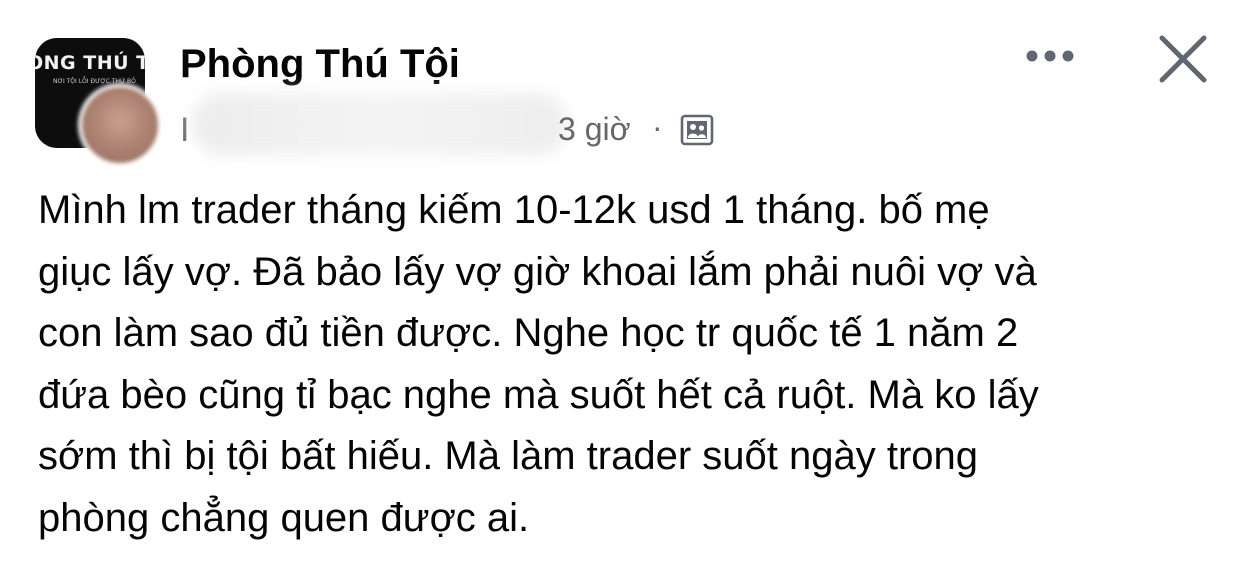  I want to click on post-meta: I 3 giờ ·, so click(460, 124).